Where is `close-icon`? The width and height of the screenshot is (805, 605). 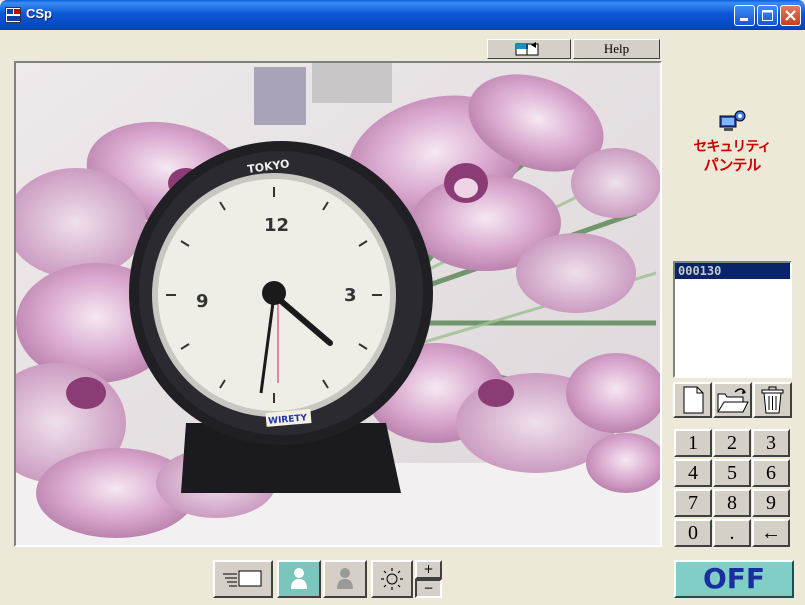
close-icon is located at coordinates (790, 15).